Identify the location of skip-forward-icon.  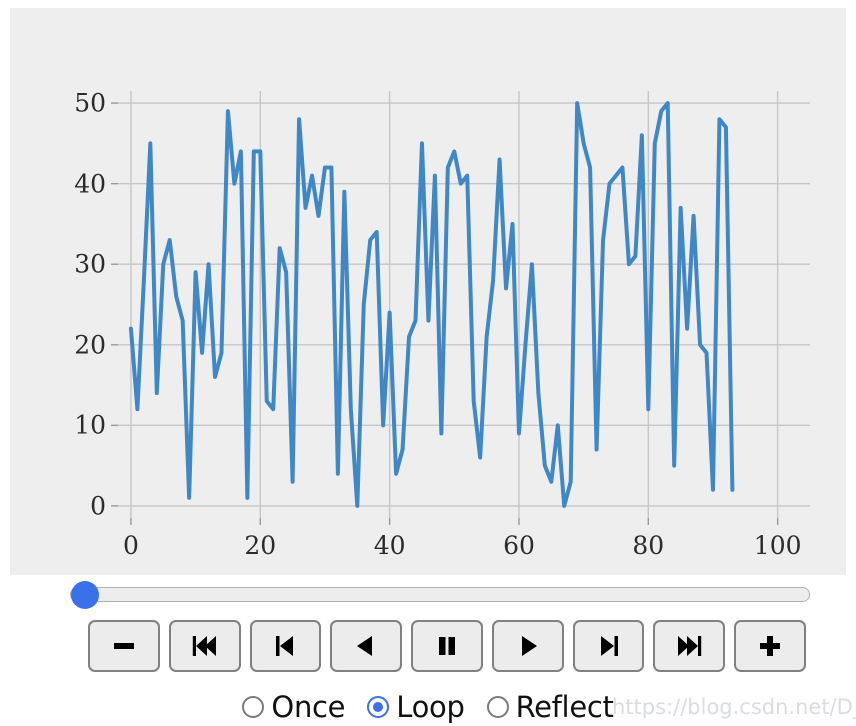
(689, 646).